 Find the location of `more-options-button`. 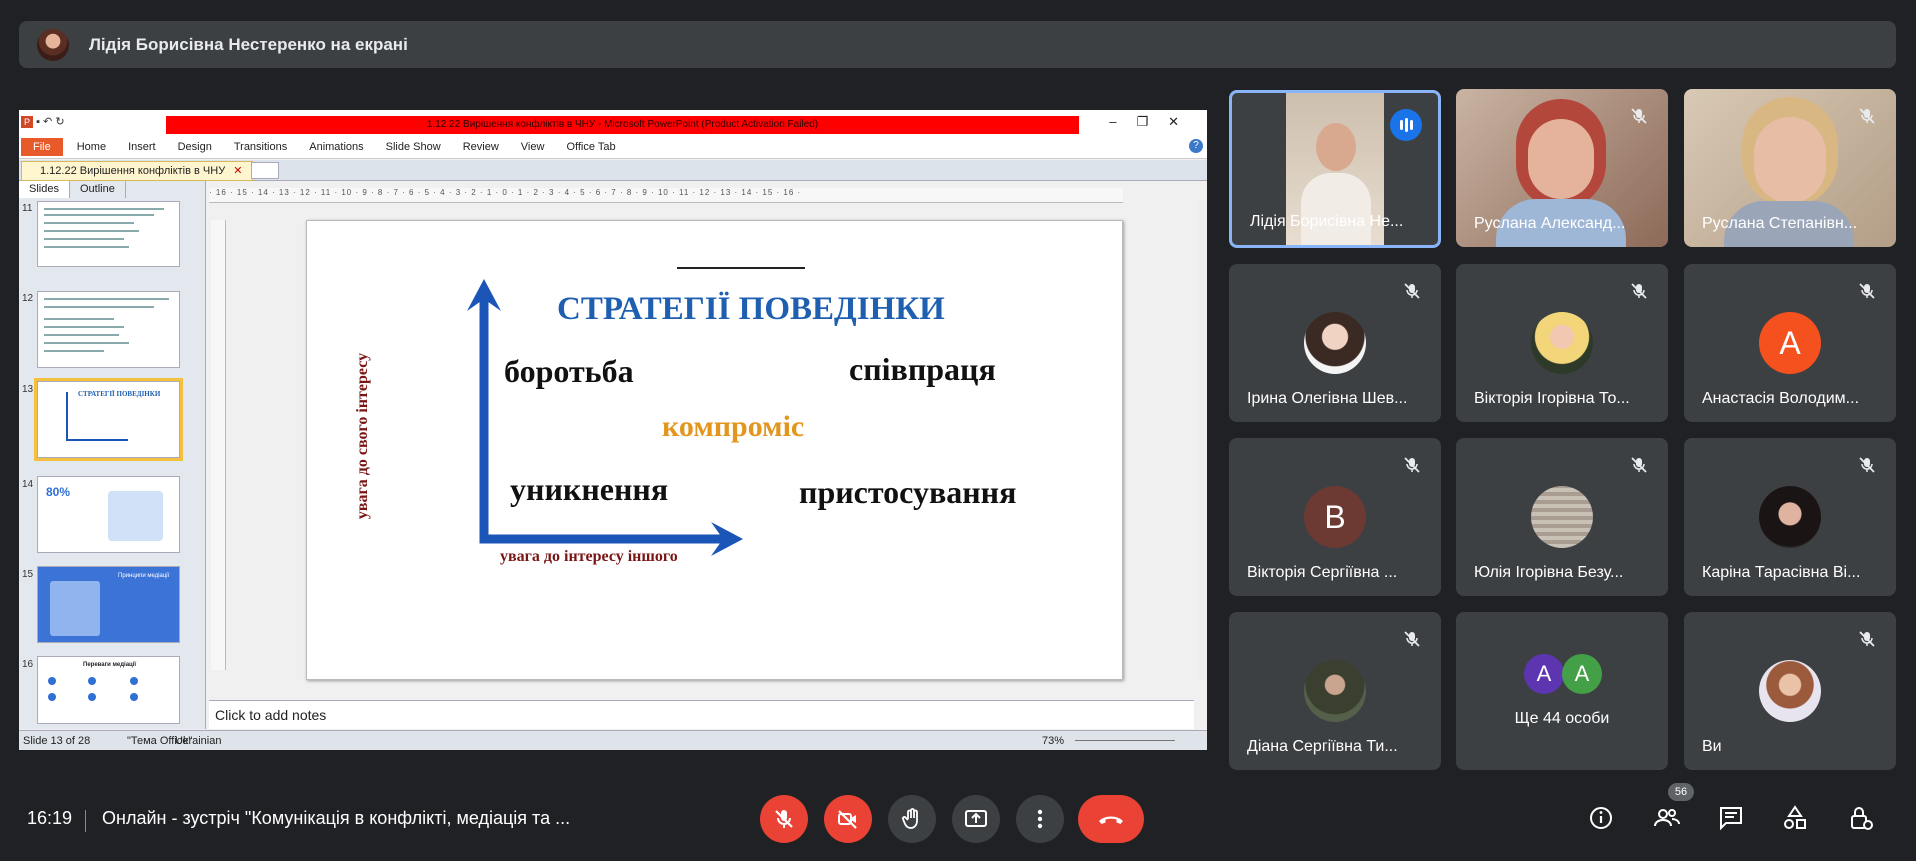

more-options-button is located at coordinates (1040, 819).